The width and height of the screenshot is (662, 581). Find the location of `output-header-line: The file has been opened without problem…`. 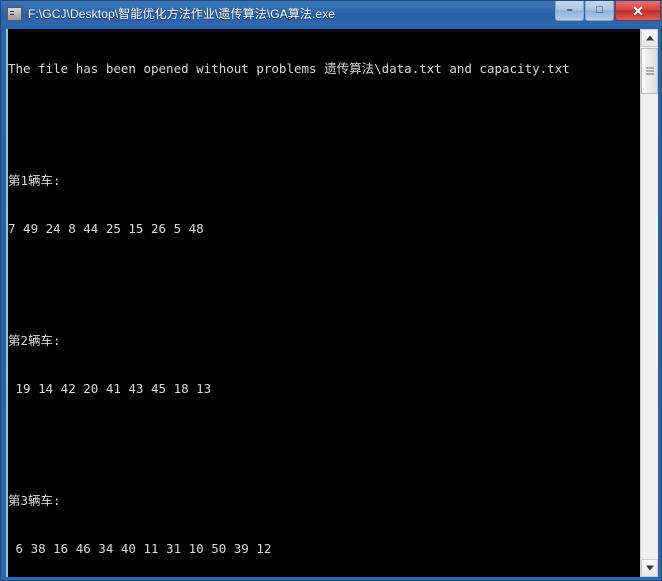

output-header-line: The file has been opened without problem… is located at coordinates (289, 68).